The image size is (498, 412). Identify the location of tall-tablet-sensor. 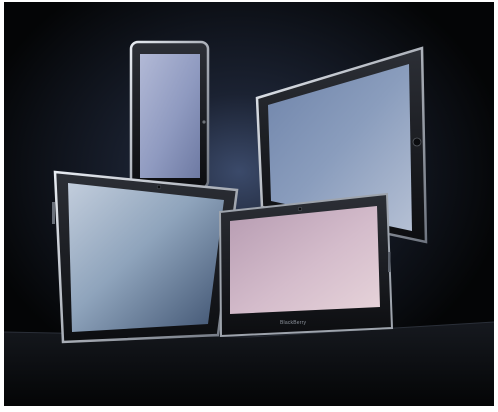
(204, 122).